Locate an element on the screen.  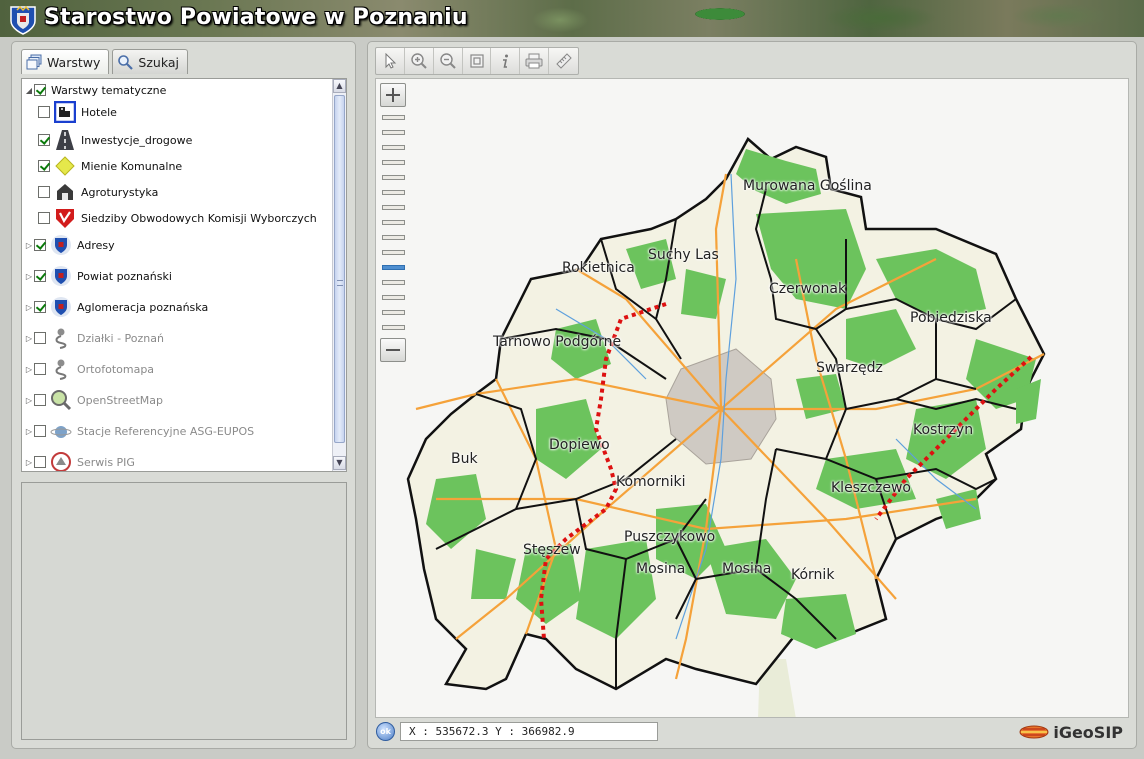
tab-szukaj: Szukaj is located at coordinates (150, 61).